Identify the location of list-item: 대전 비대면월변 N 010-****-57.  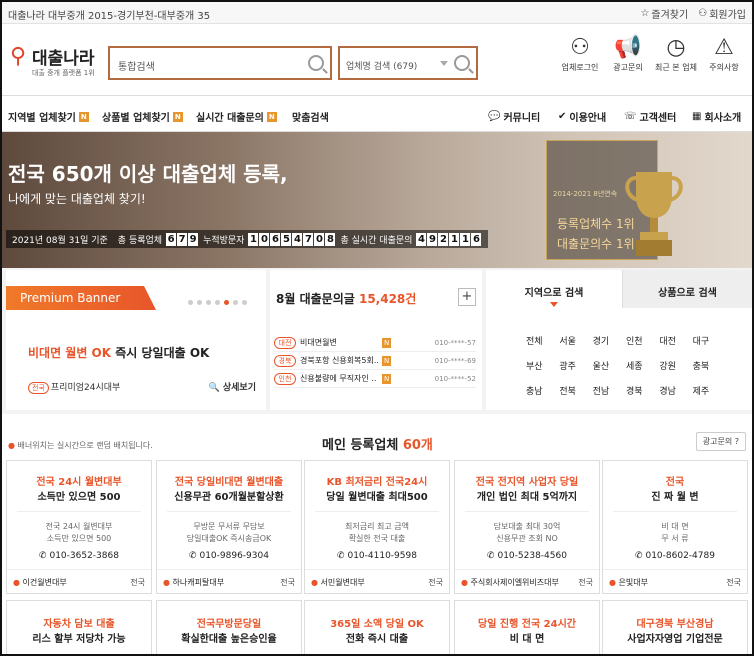
(375, 343).